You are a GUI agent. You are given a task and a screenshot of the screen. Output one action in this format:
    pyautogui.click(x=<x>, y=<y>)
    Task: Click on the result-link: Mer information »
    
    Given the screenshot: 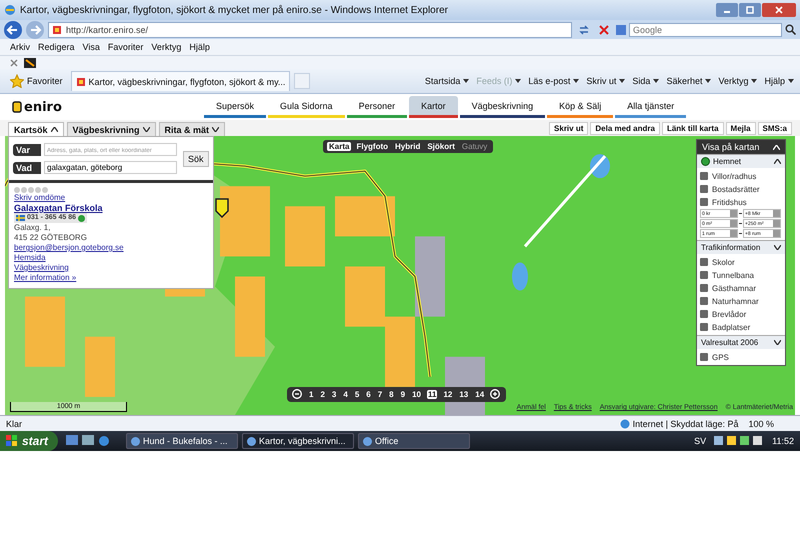 What is the action you would take?
    pyautogui.click(x=45, y=278)
    